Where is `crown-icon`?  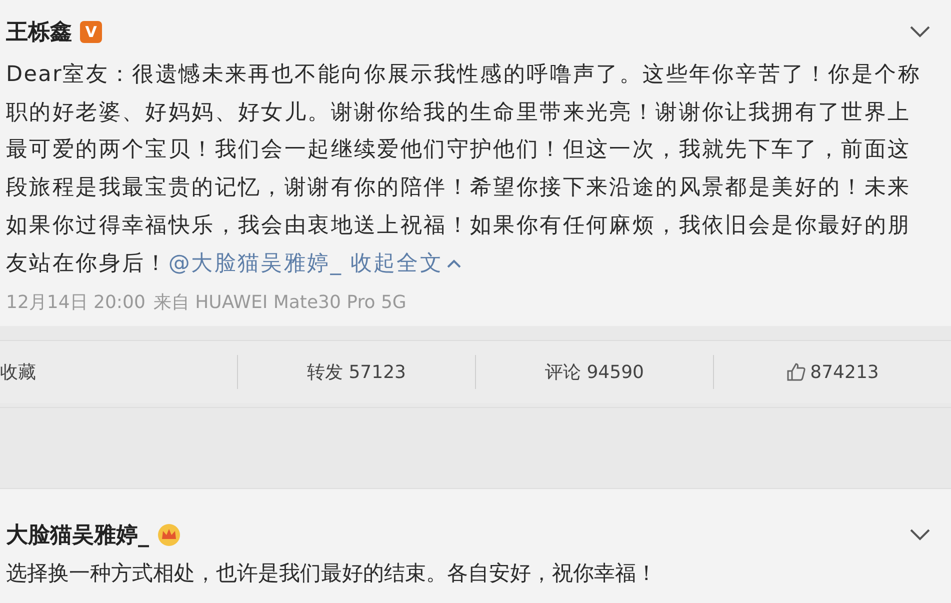 crown-icon is located at coordinates (169, 535).